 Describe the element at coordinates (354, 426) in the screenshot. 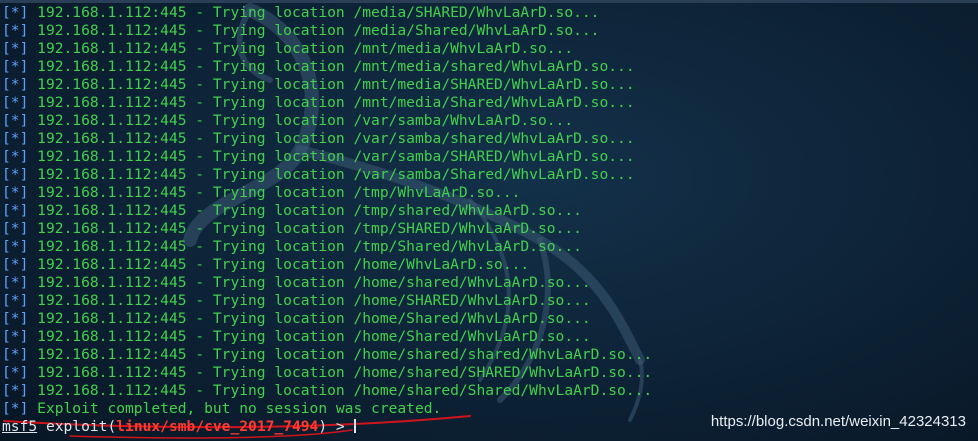

I see `text-cursor` at that location.